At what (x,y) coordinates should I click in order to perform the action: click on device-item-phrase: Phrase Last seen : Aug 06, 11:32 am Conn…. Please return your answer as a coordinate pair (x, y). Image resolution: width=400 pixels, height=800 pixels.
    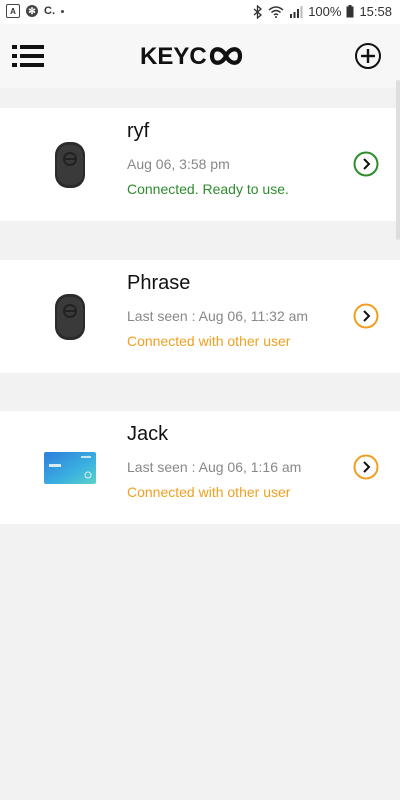
    Looking at the image, I should click on (200, 316).